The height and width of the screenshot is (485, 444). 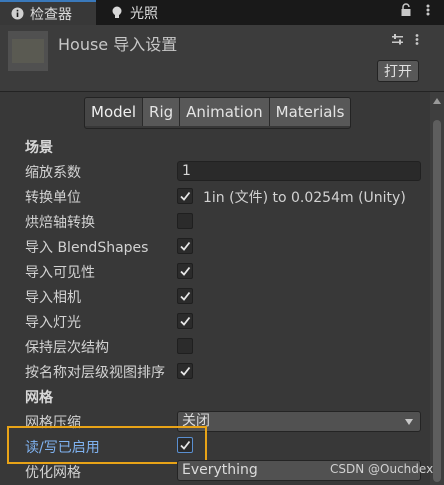 I want to click on more-options-icon, so click(x=428, y=12).